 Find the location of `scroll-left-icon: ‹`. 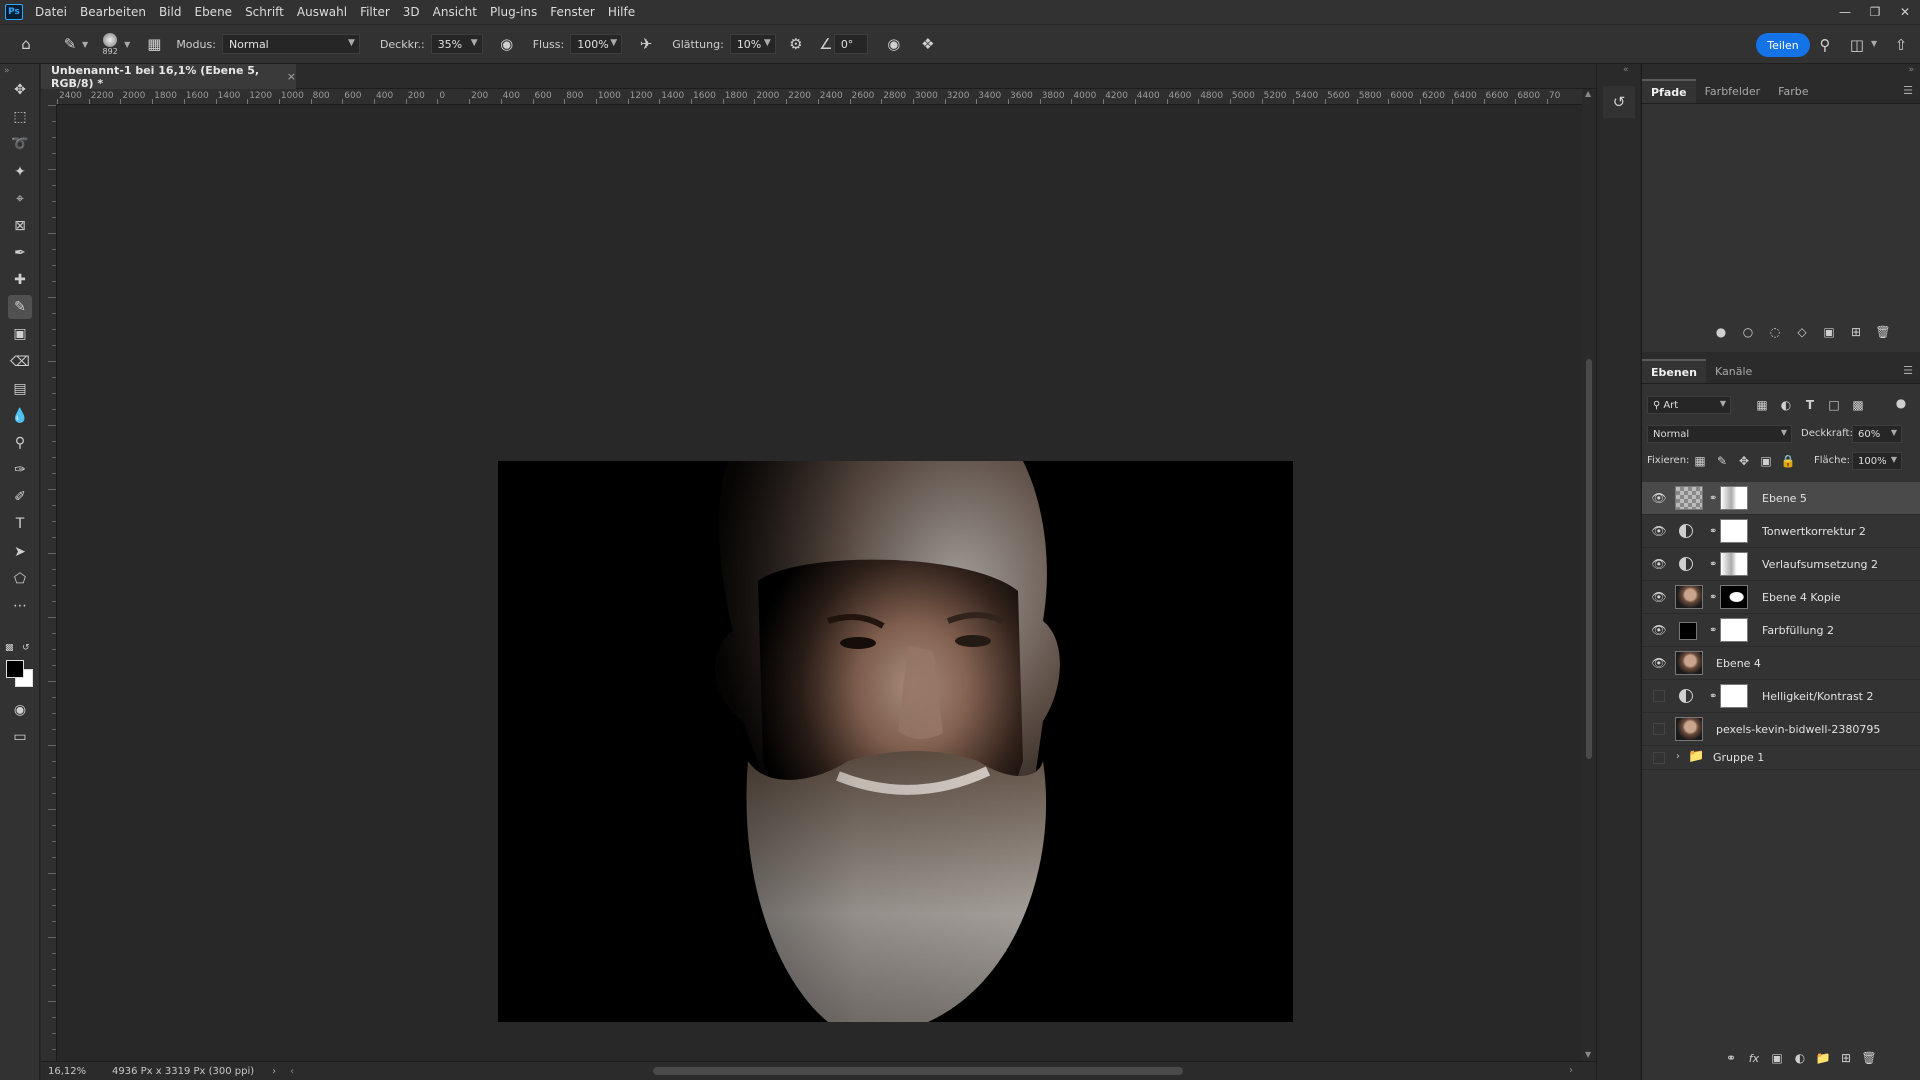

scroll-left-icon: ‹ is located at coordinates (292, 1071).